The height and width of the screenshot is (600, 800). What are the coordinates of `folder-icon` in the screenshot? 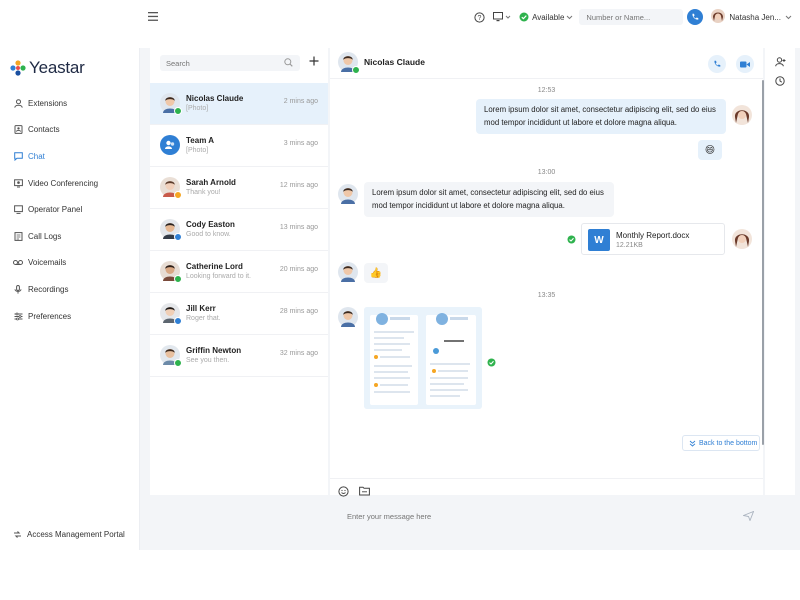 It's located at (364, 491).